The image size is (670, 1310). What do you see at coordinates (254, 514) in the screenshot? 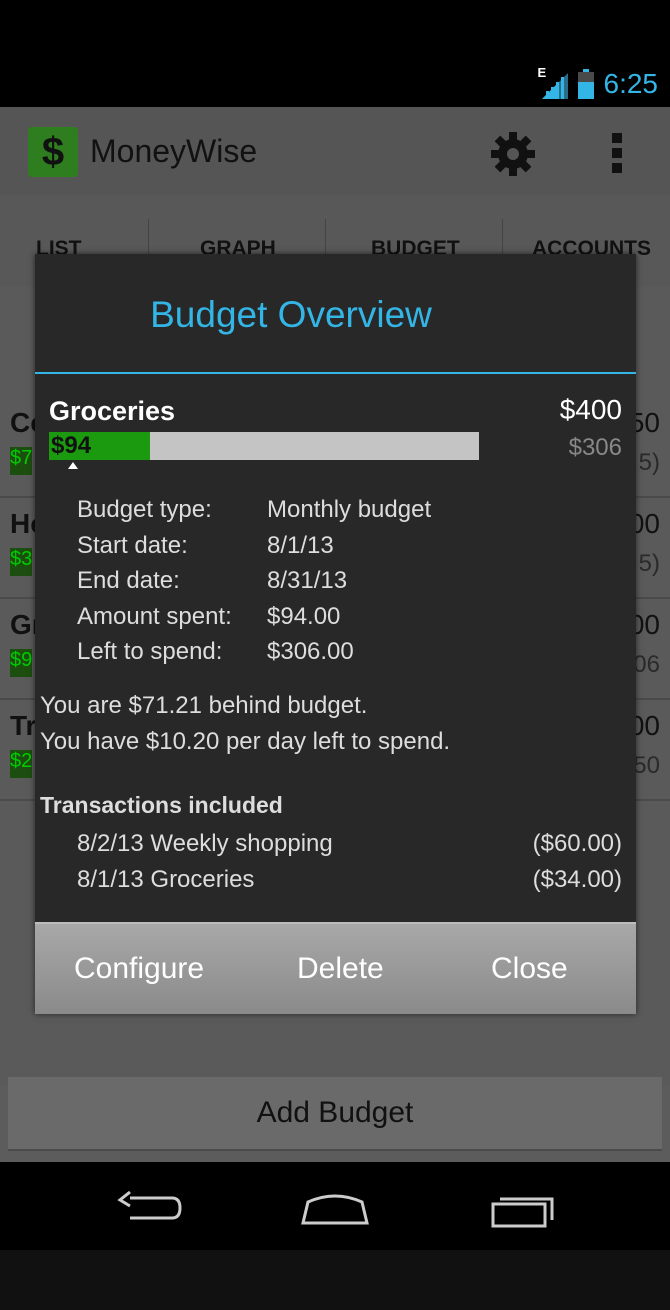
I see `detail-row: Budget type: Monthly budget` at bounding box center [254, 514].